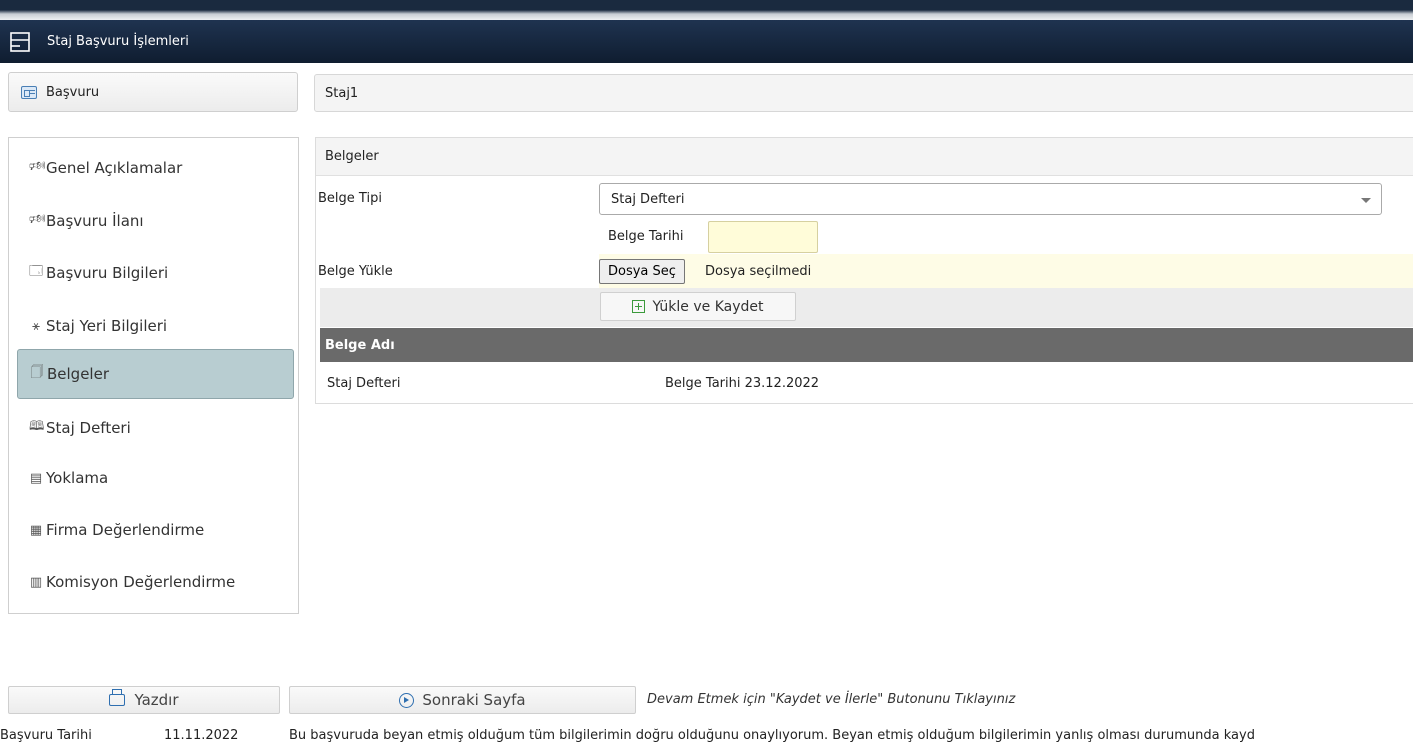  I want to click on sidebar-item-staj-yeri-bilgileri: ⚹ Staj Yeri Bilgileri, so click(155, 326).